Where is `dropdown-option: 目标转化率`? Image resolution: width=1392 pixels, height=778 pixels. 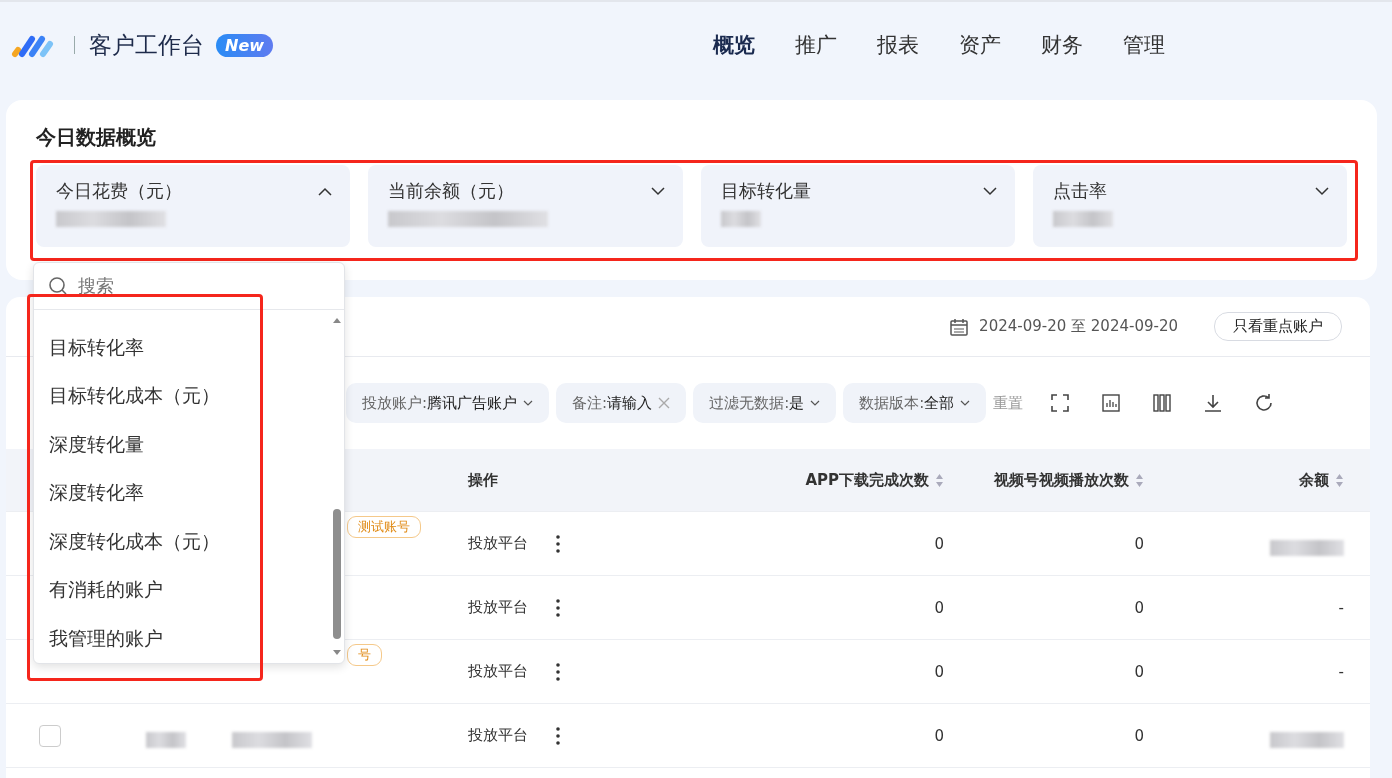 dropdown-option: 目标转化率 is located at coordinates (182, 347).